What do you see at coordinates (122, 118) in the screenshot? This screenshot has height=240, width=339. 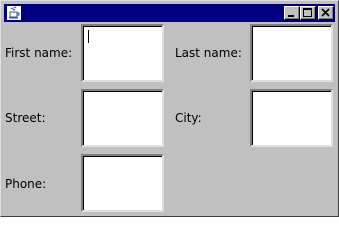 I see `street-field` at bounding box center [122, 118].